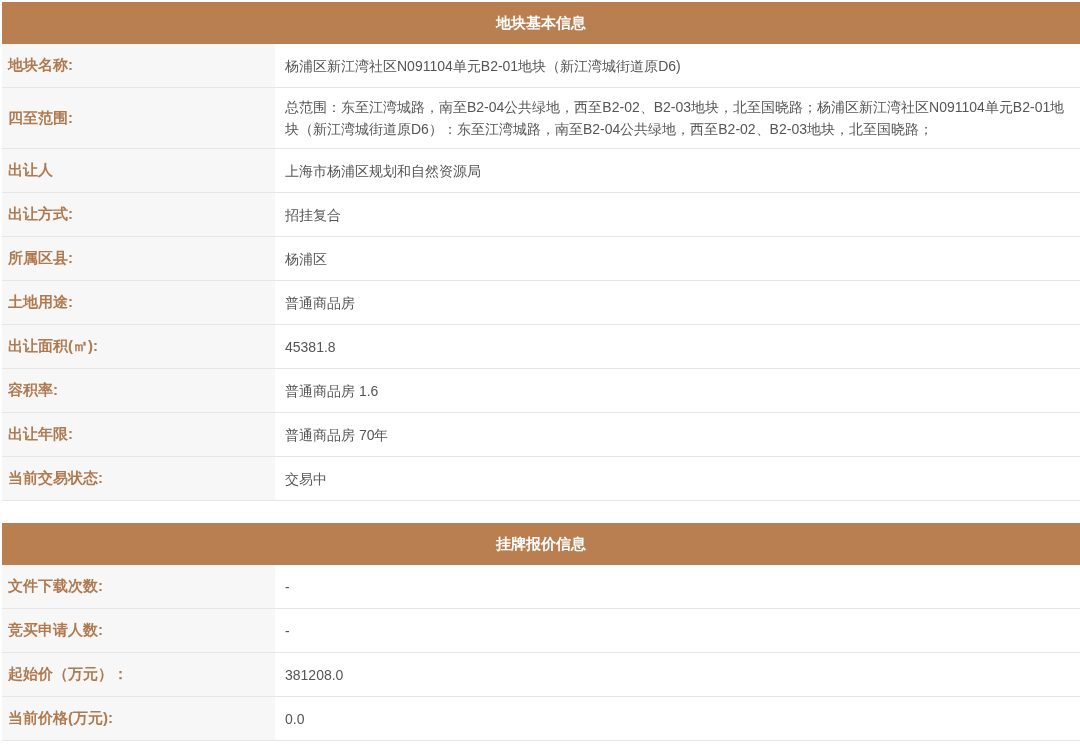 This screenshot has height=753, width=1080. I want to click on table-header: 地块基本信息, so click(541, 23).